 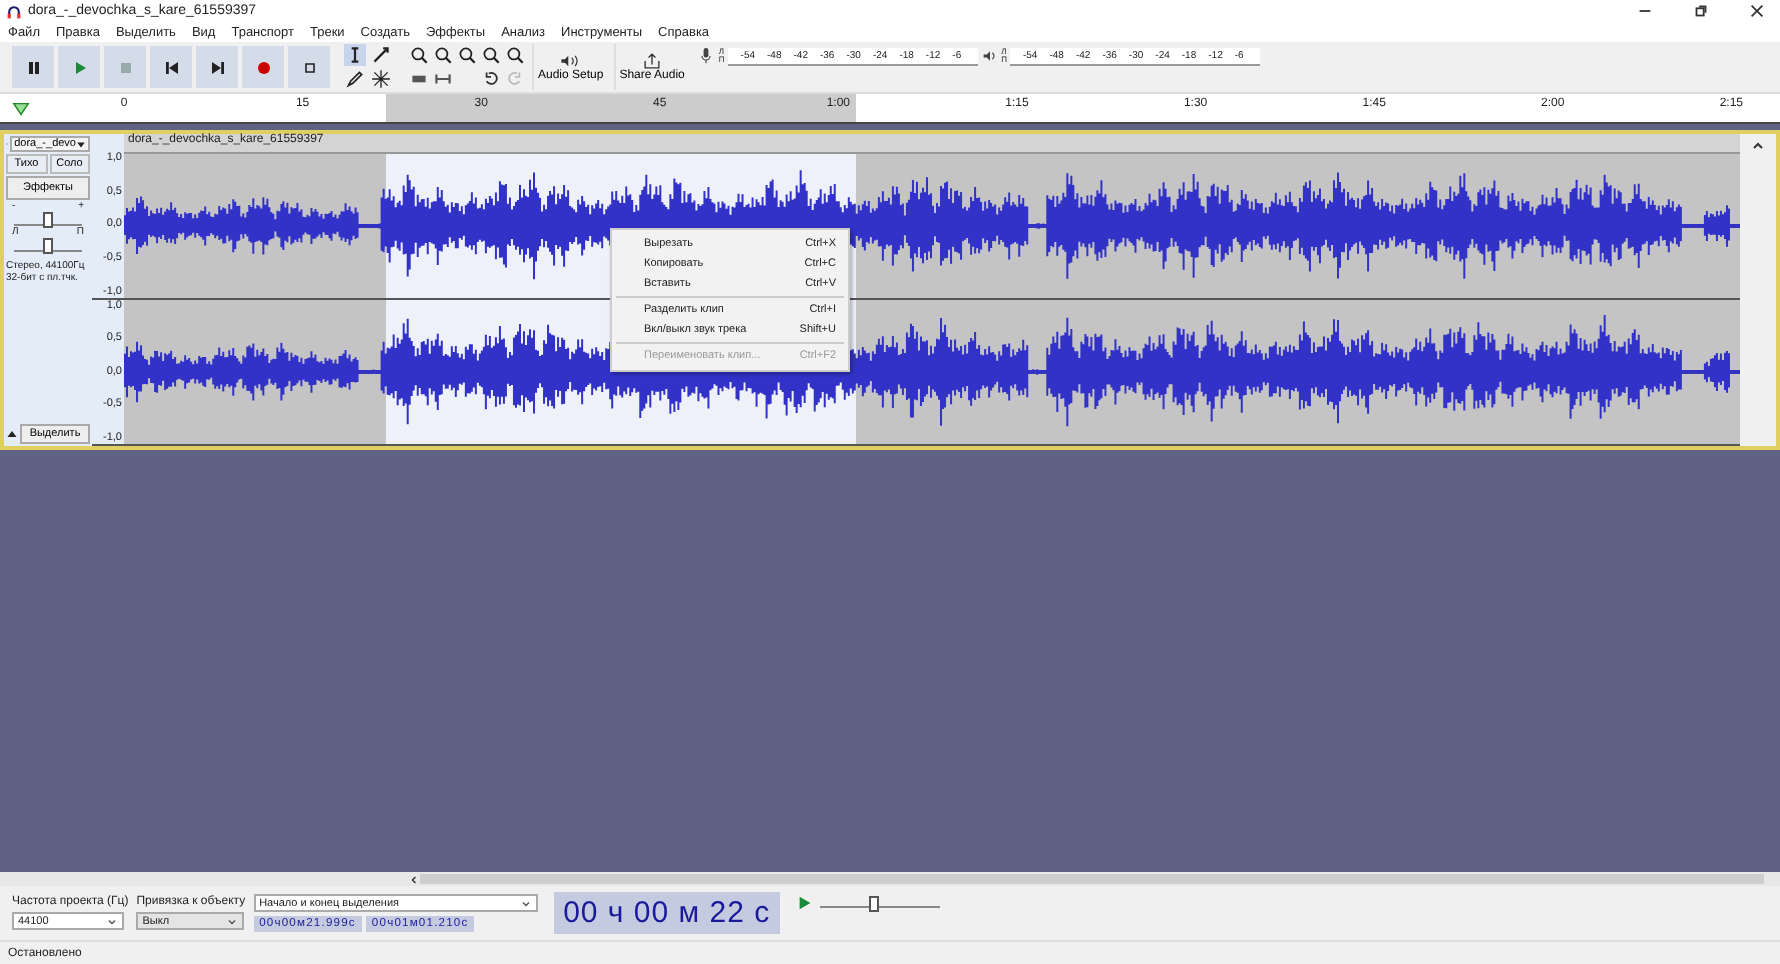 What do you see at coordinates (1701, 11) in the screenshot?
I see `restore-icon` at bounding box center [1701, 11].